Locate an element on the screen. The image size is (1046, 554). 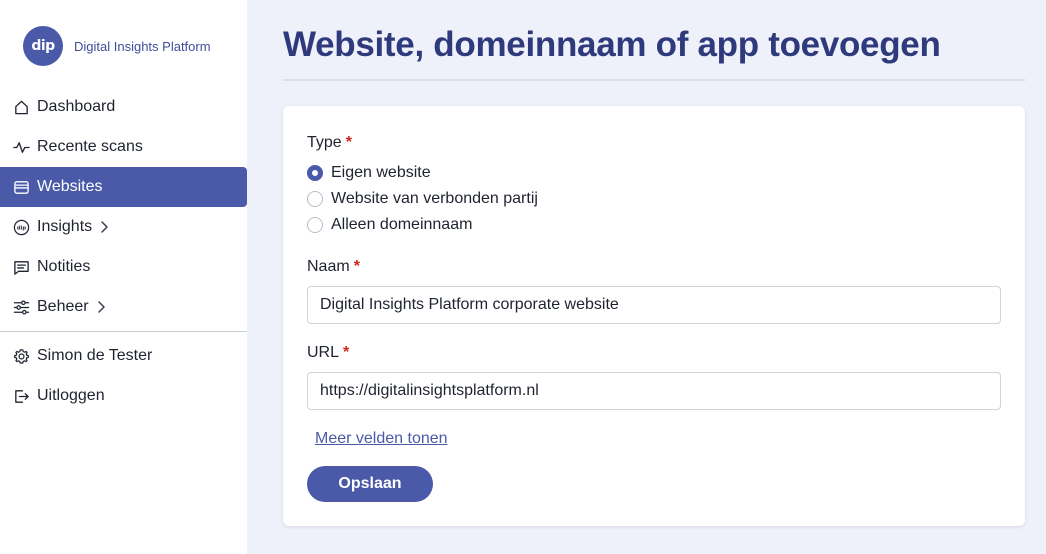
sidebar-item-websites: Websites is located at coordinates (123, 187).